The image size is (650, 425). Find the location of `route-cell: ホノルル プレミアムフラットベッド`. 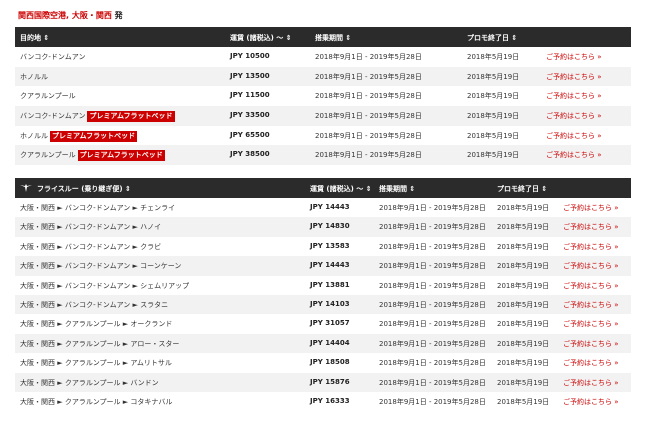

route-cell: ホノルル プレミアムフラットベッド is located at coordinates (79, 136).